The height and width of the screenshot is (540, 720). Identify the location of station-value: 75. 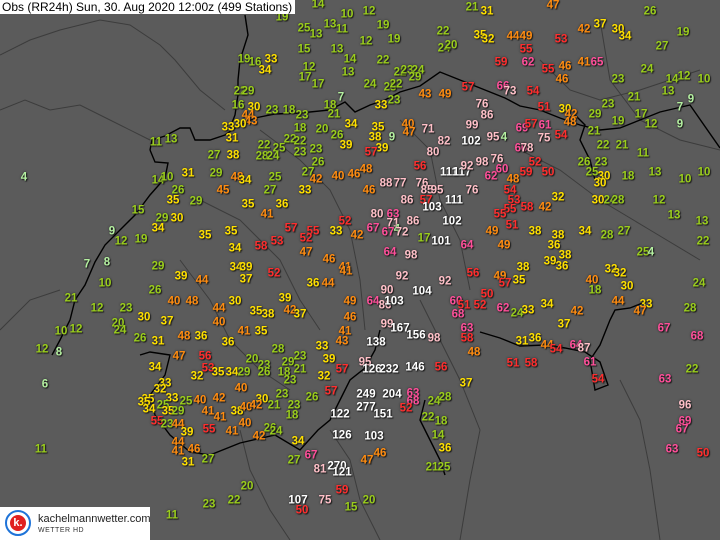
(325, 500).